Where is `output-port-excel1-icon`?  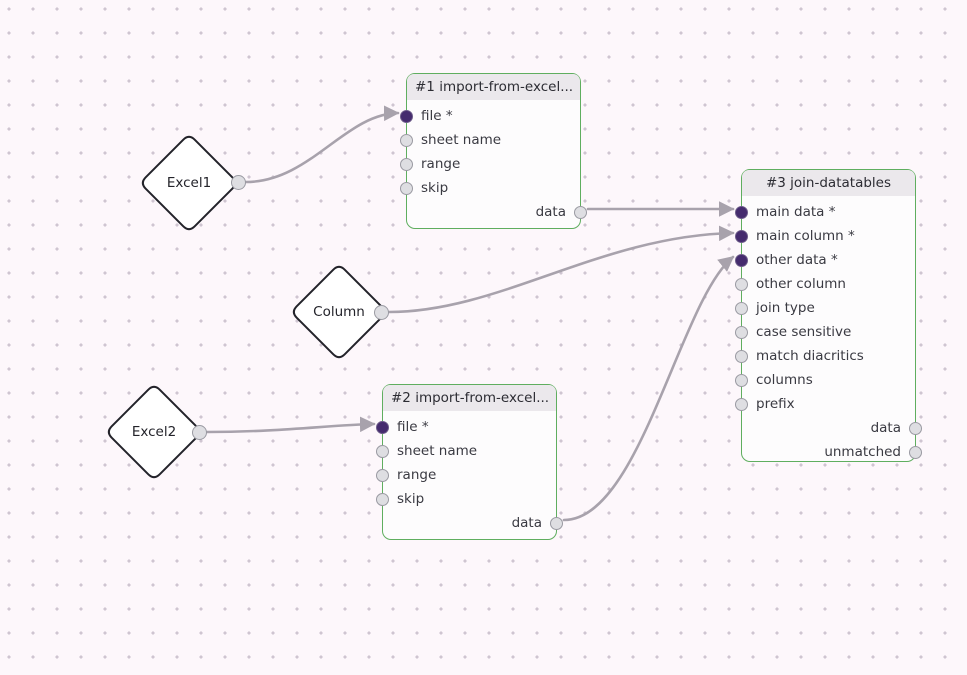 output-port-excel1-icon is located at coordinates (238, 182).